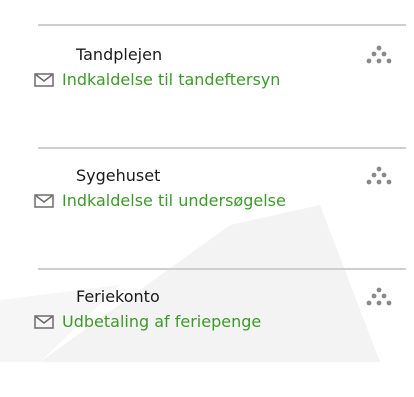 The width and height of the screenshot is (414, 397). I want to click on subject-row: Udbetaling af feriepenge, so click(147, 322).